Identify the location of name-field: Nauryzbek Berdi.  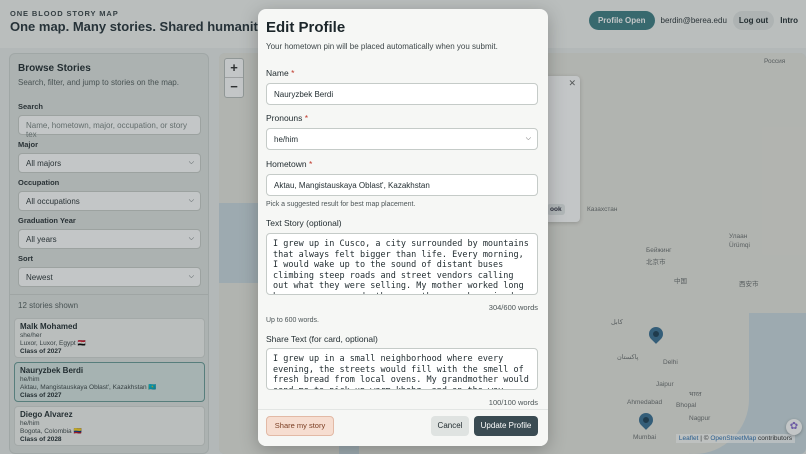
(402, 94).